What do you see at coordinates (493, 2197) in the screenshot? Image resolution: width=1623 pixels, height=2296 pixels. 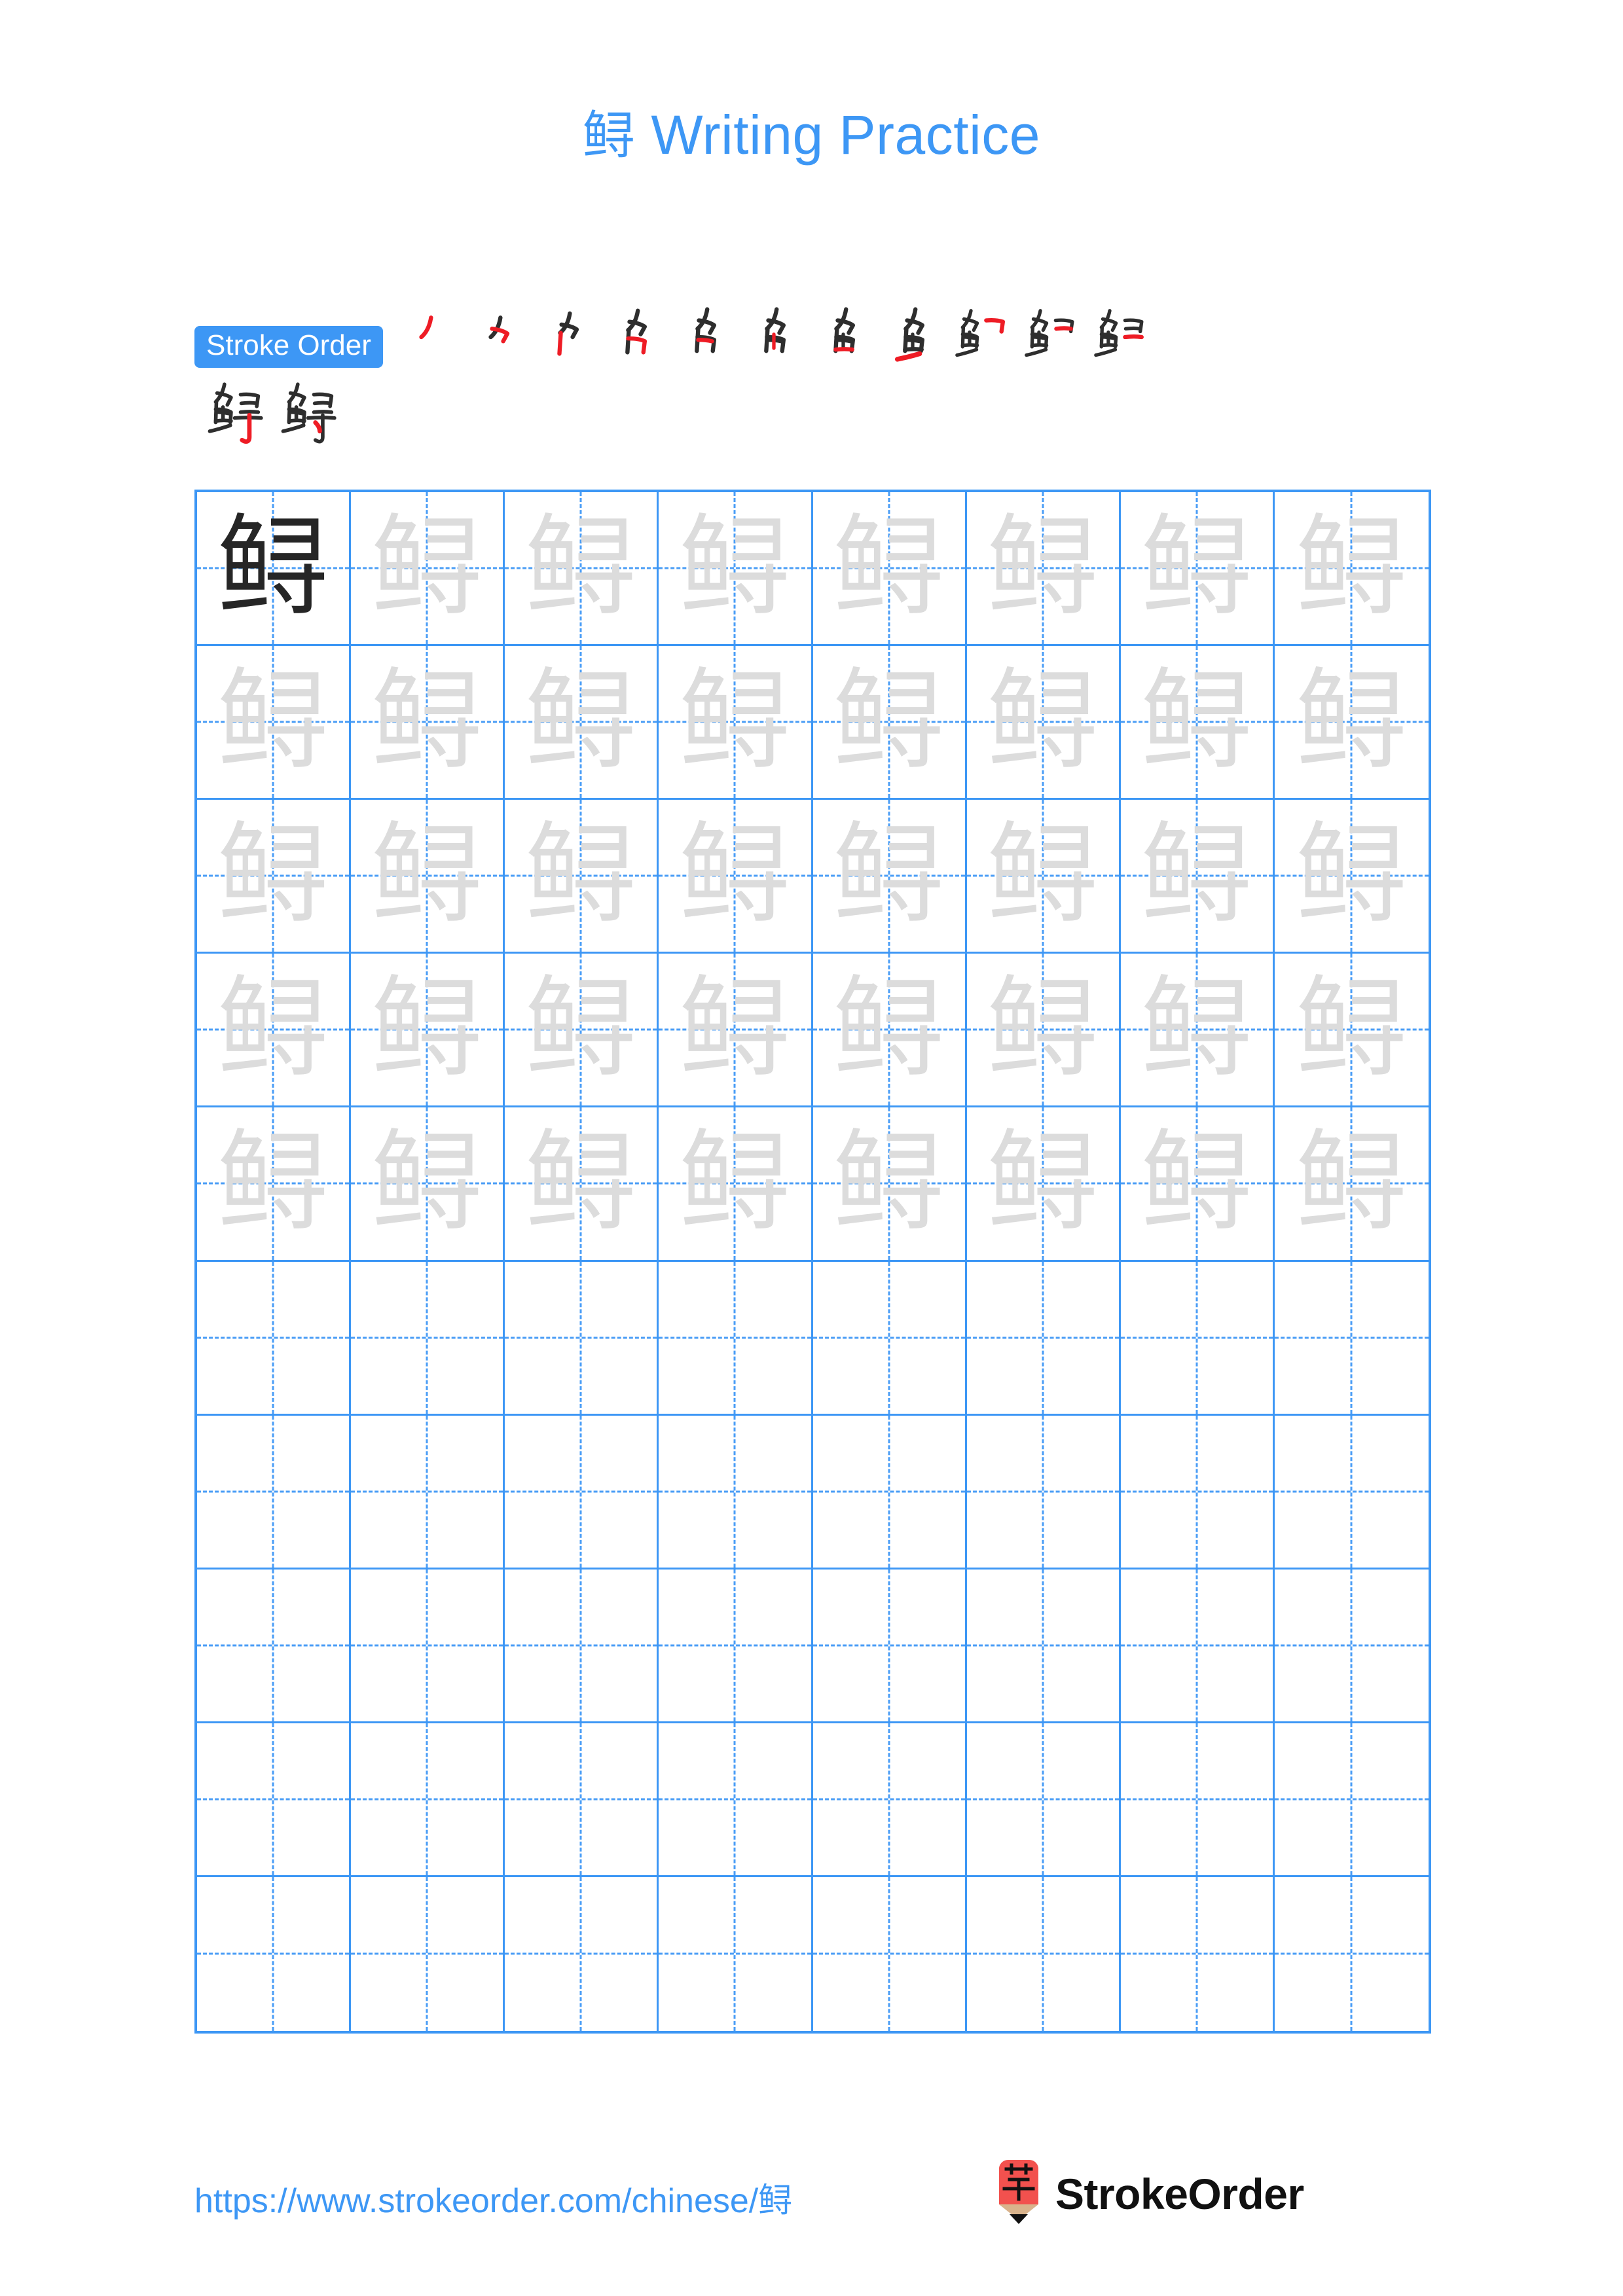 I see `footer-url: https://www.strokeorder.com/chinese/鲟` at bounding box center [493, 2197].